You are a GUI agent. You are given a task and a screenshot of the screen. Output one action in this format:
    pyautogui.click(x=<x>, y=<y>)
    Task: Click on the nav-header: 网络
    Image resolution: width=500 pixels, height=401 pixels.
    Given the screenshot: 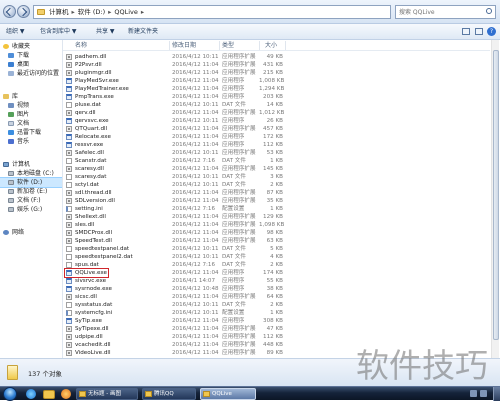 What is the action you would take?
    pyautogui.click(x=31, y=232)
    